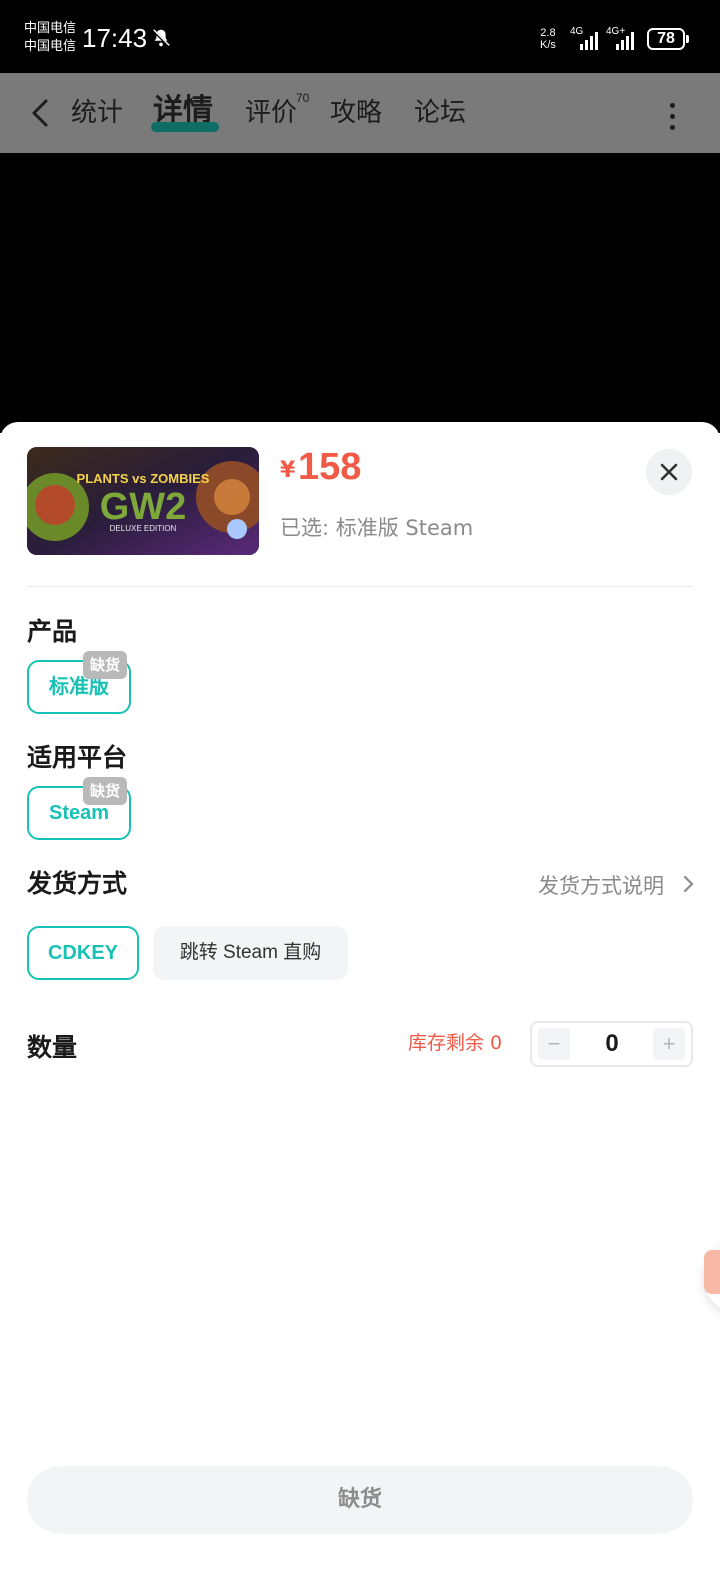  Describe the element at coordinates (377, 528) in the screenshot. I see `selected-sku-text: 已选: 标准版 Steam` at that location.